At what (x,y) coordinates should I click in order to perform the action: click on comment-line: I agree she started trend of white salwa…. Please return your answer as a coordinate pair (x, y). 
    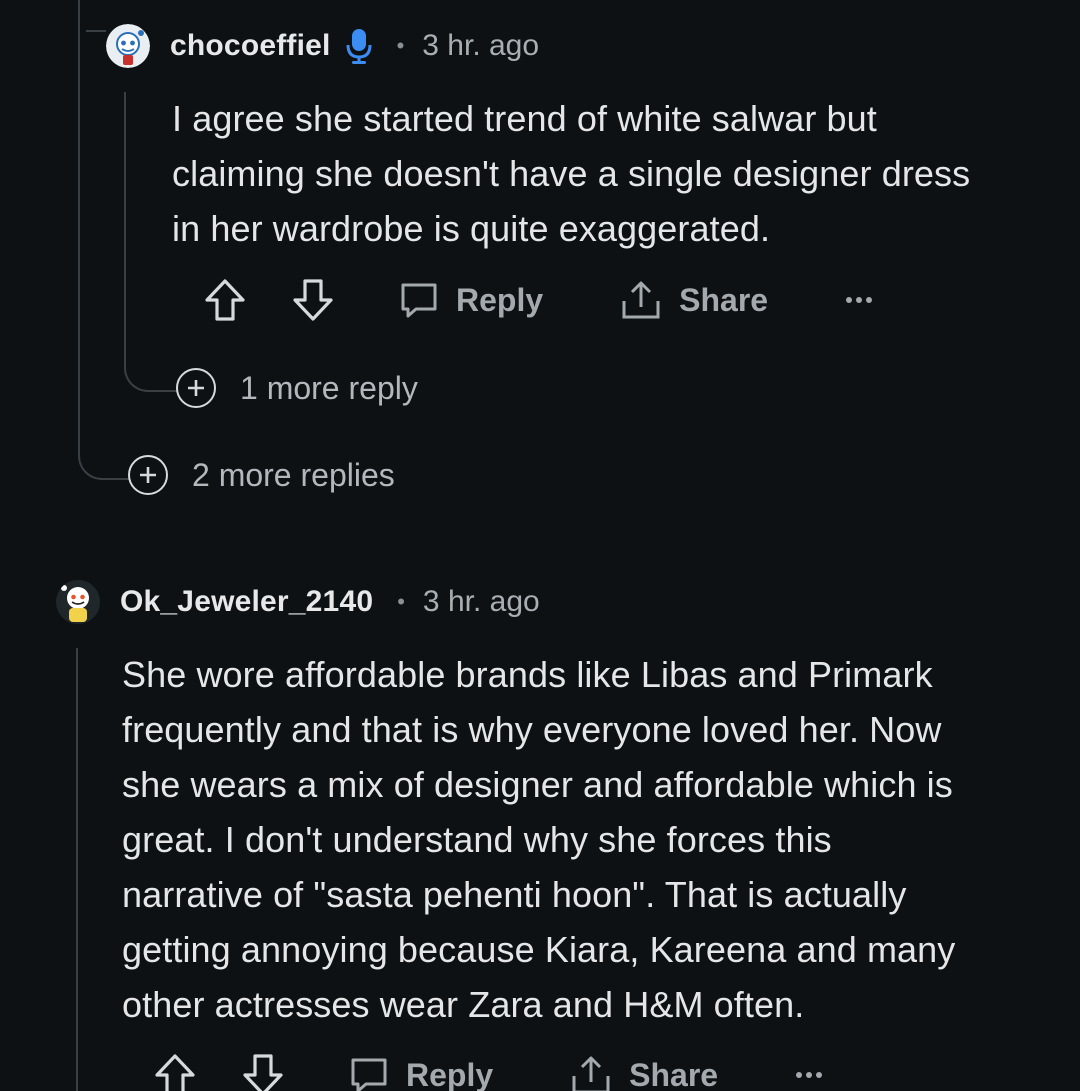
    Looking at the image, I should click on (524, 118).